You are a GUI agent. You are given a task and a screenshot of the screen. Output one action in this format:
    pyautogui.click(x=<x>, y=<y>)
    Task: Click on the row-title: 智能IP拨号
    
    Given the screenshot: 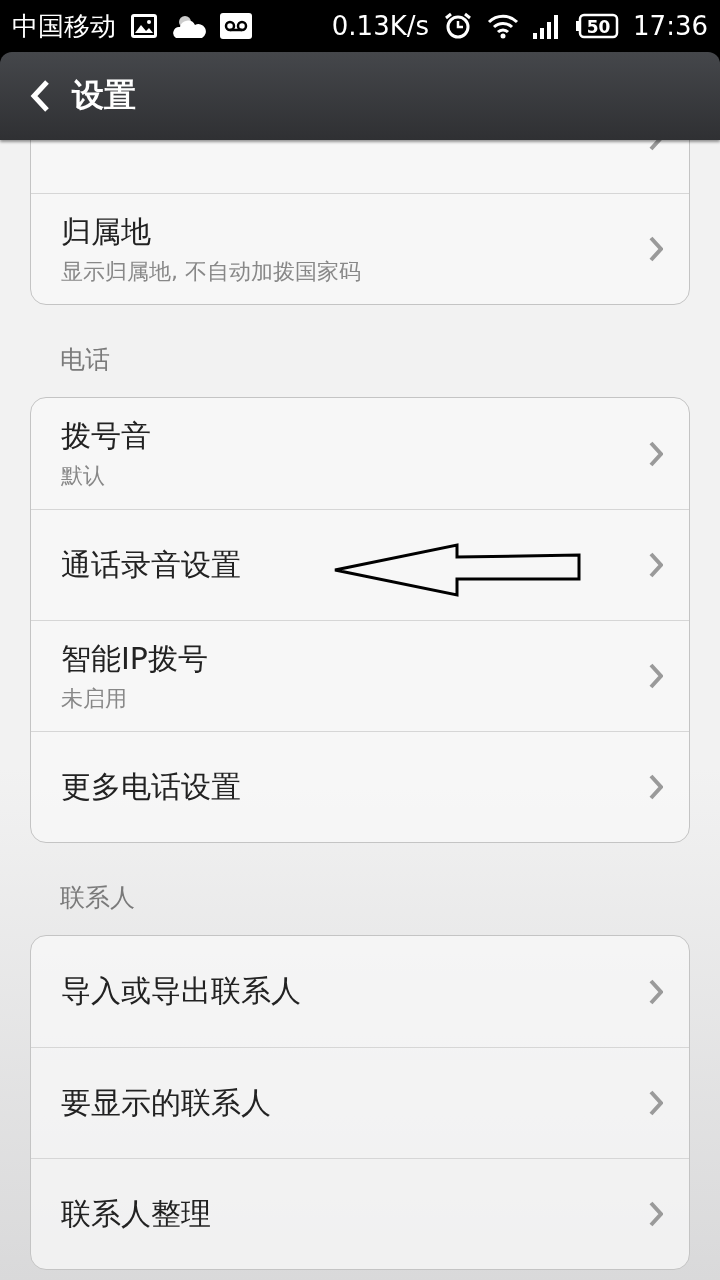 What is the action you would take?
    pyautogui.click(x=134, y=658)
    